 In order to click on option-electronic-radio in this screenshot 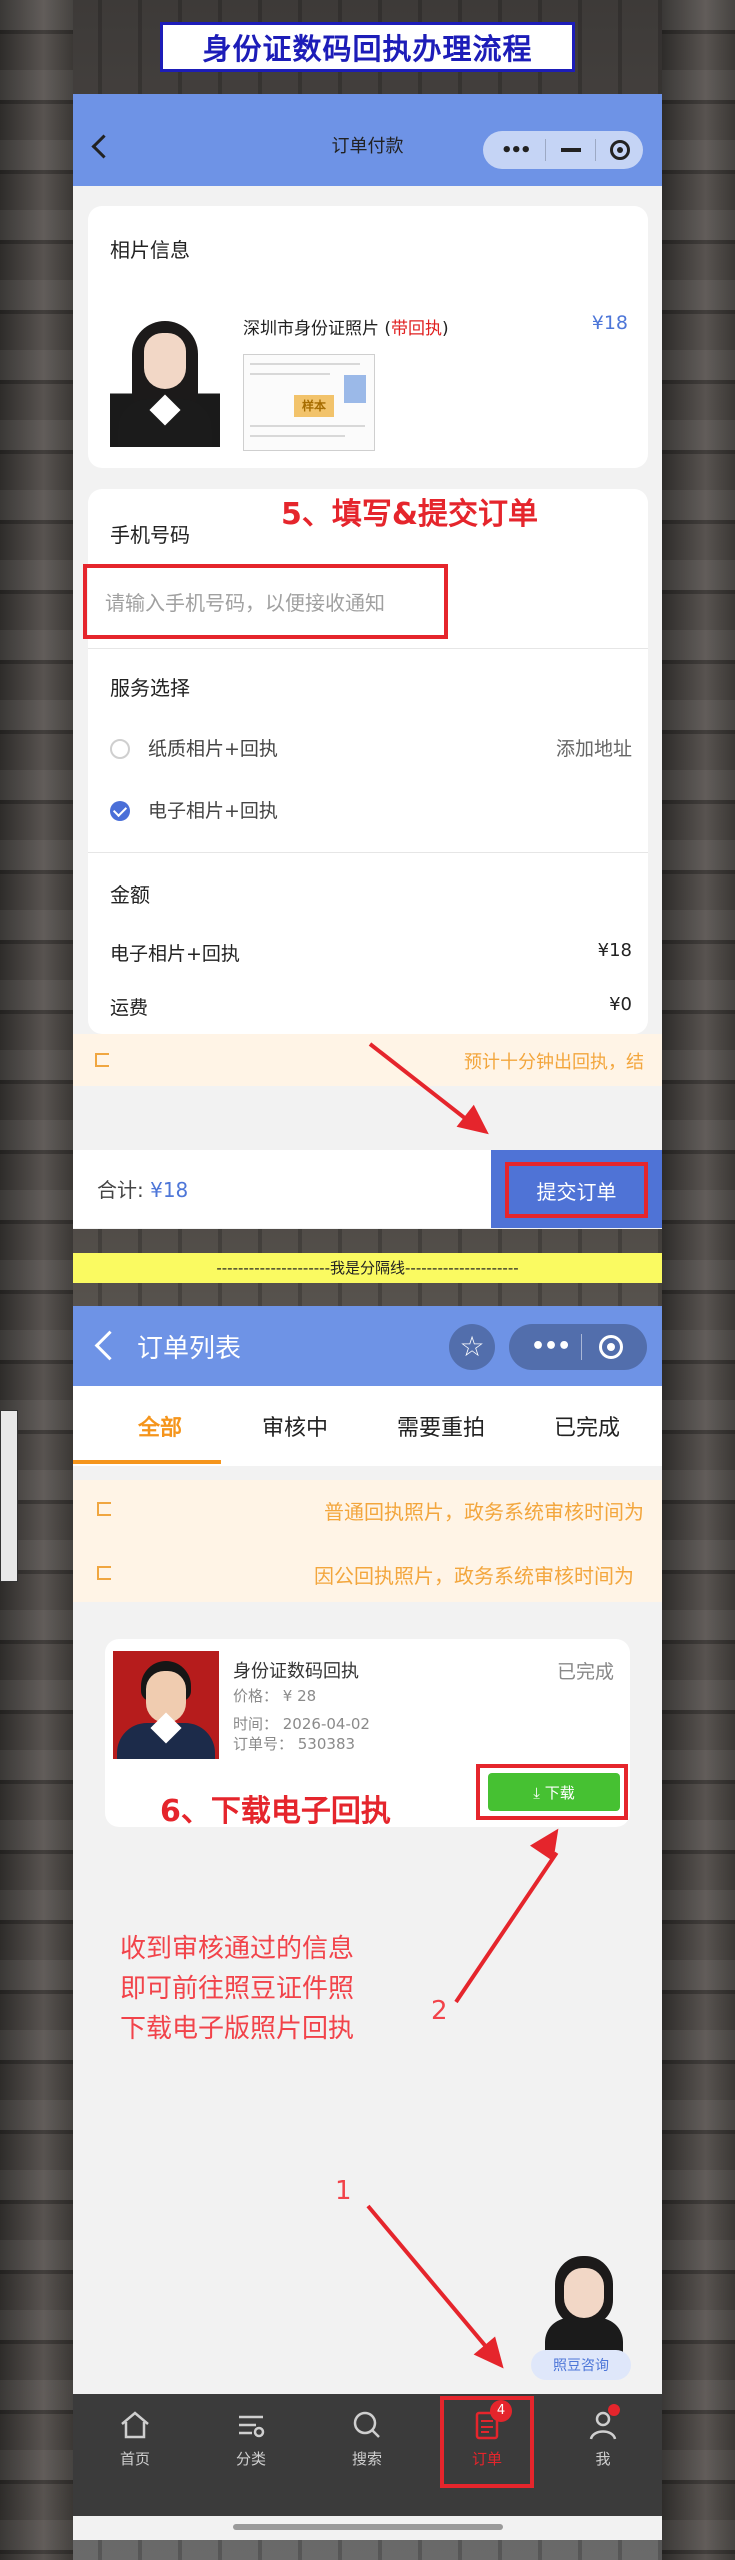, I will do `click(120, 811)`.